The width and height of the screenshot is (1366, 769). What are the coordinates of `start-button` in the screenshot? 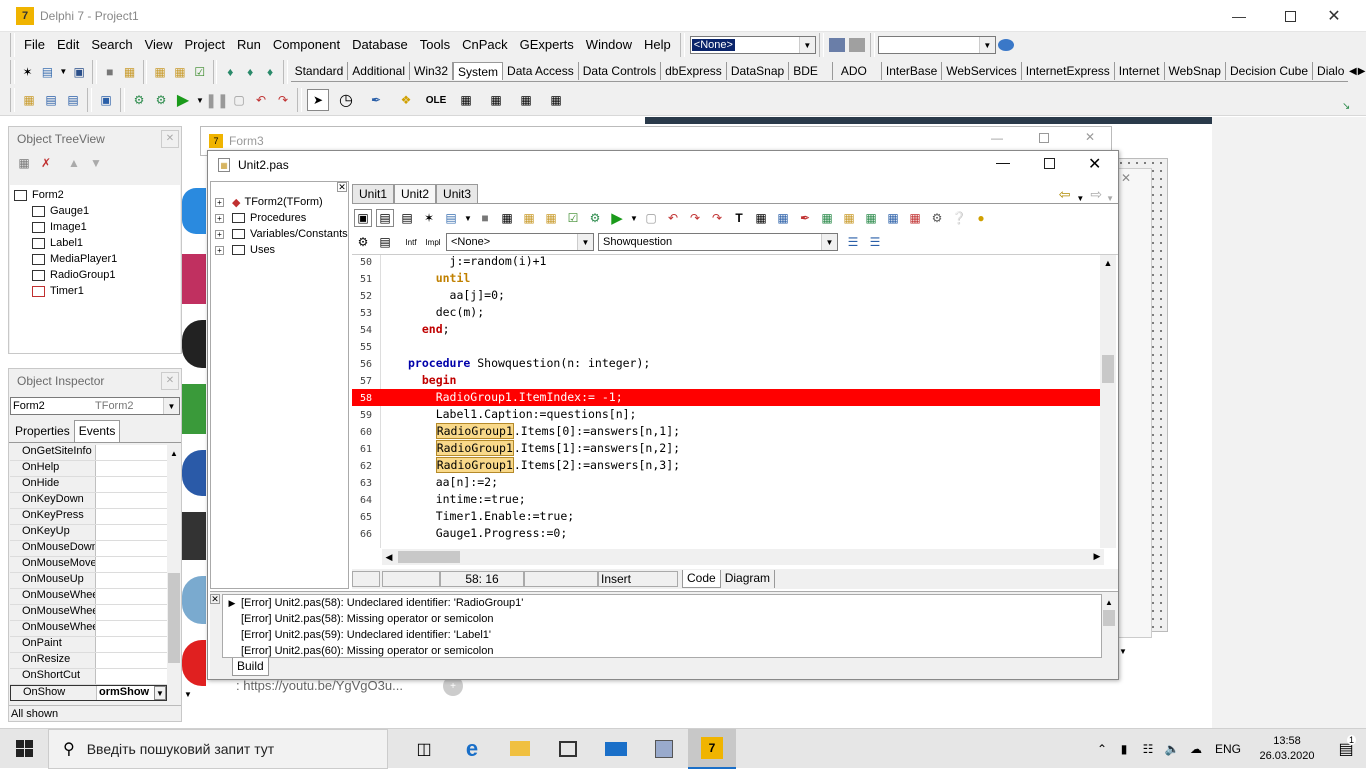 It's located at (24, 749).